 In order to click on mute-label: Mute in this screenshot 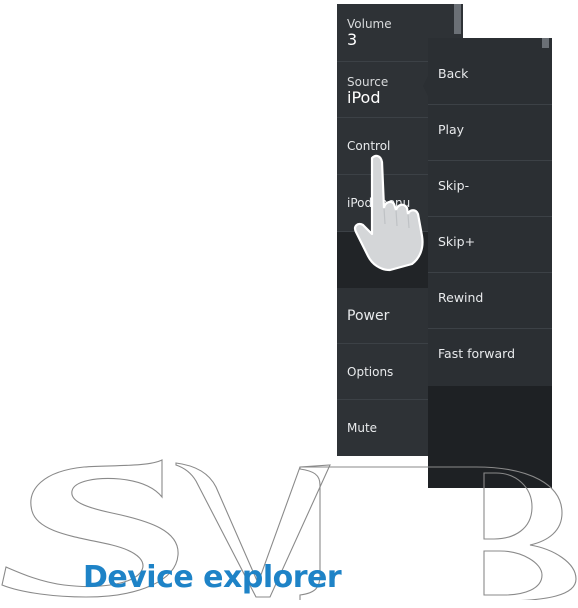, I will do `click(362, 428)`.